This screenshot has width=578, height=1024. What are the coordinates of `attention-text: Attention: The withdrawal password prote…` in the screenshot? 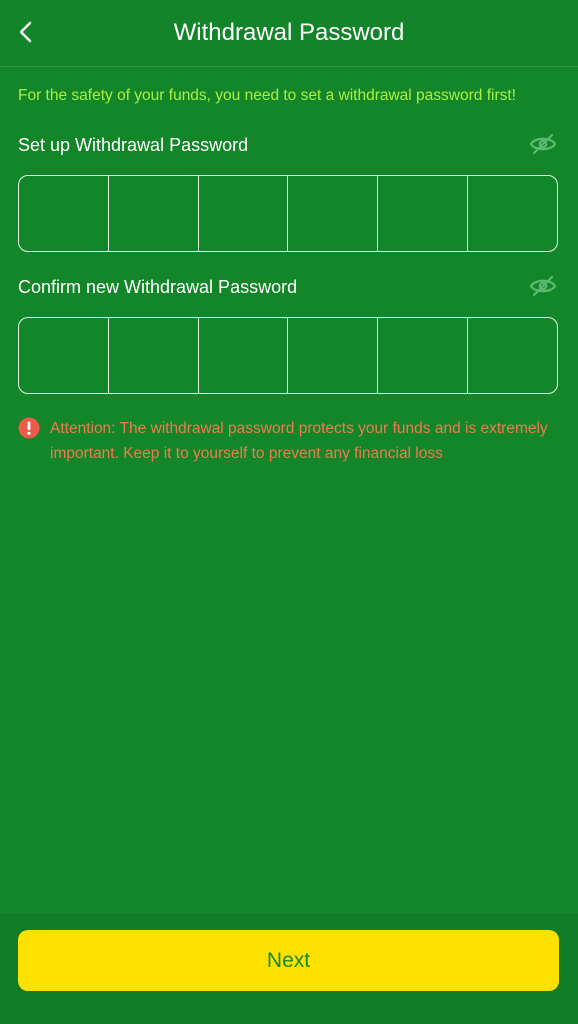 It's located at (299, 441).